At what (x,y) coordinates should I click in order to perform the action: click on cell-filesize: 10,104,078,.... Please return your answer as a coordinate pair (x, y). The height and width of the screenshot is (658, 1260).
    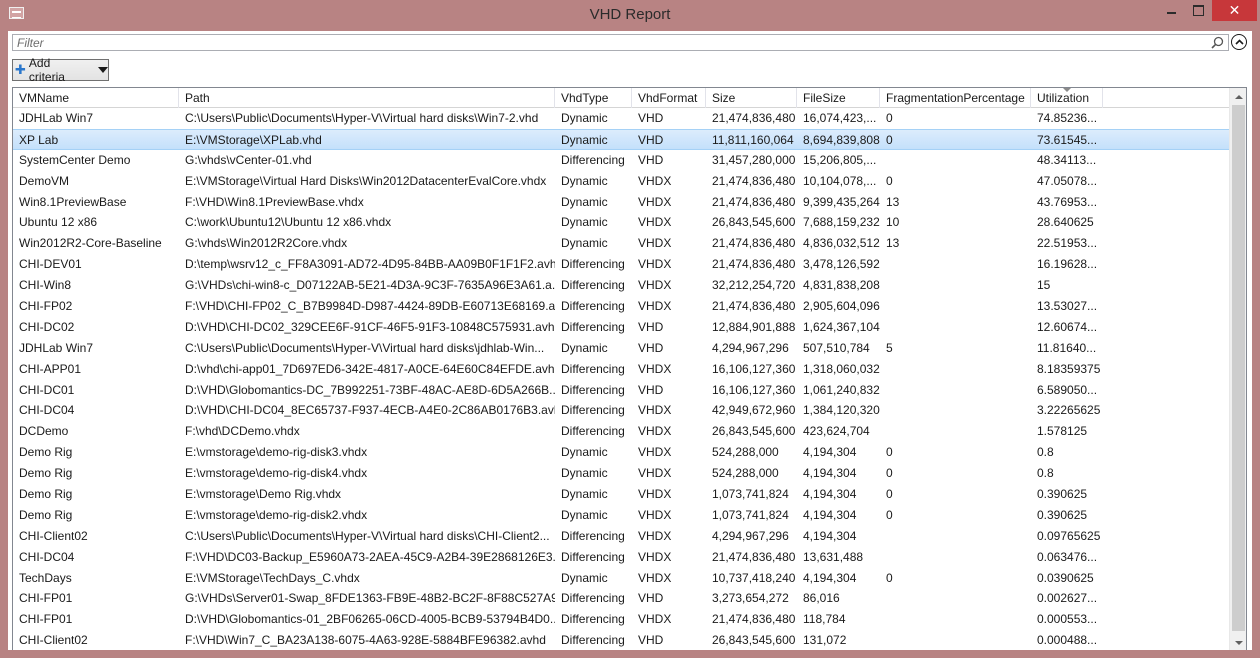
    Looking at the image, I should click on (840, 180).